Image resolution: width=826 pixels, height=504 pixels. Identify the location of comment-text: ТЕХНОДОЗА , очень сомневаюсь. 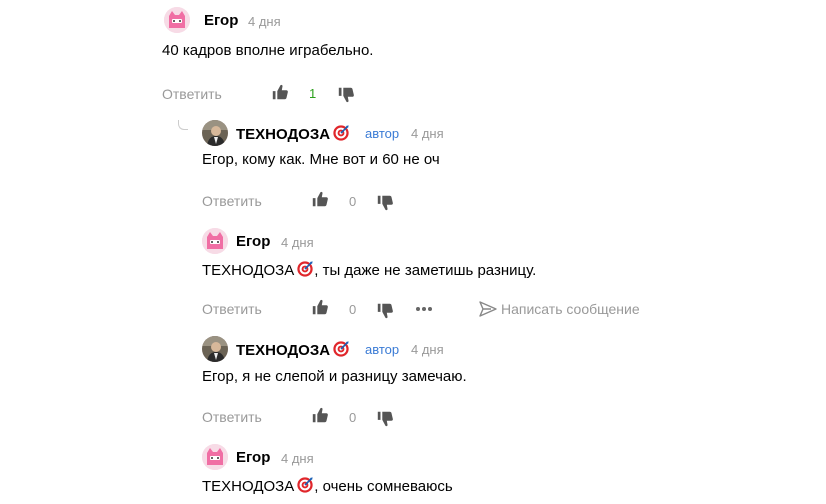
(327, 485).